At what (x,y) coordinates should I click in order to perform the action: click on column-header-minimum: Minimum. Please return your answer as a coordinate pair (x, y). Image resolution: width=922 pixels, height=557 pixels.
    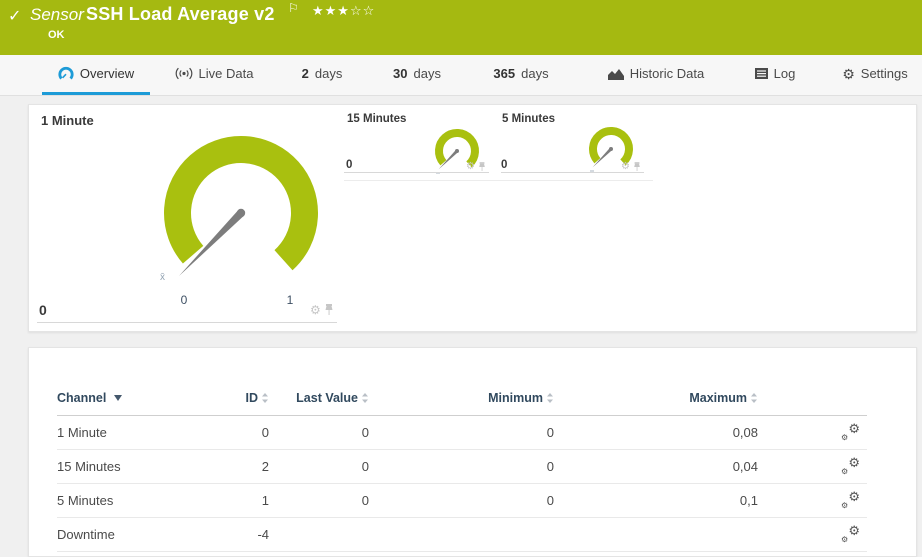
    Looking at the image, I should click on (461, 398).